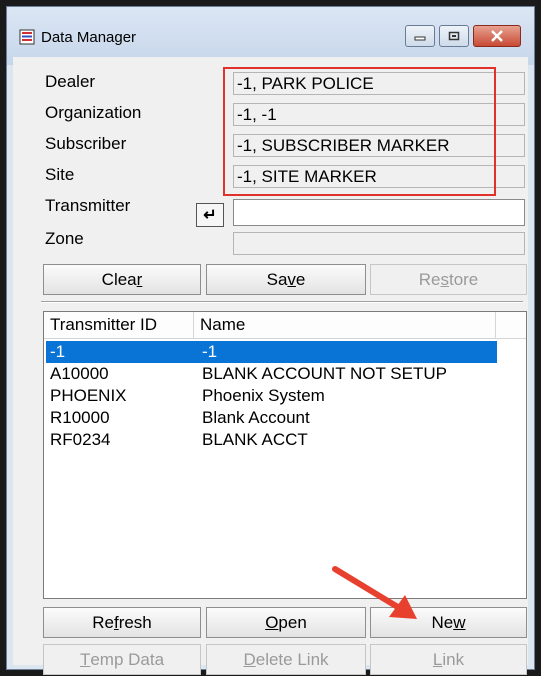 The image size is (541, 676). What do you see at coordinates (88, 205) in the screenshot?
I see `transmitter-label: Transmitter` at bounding box center [88, 205].